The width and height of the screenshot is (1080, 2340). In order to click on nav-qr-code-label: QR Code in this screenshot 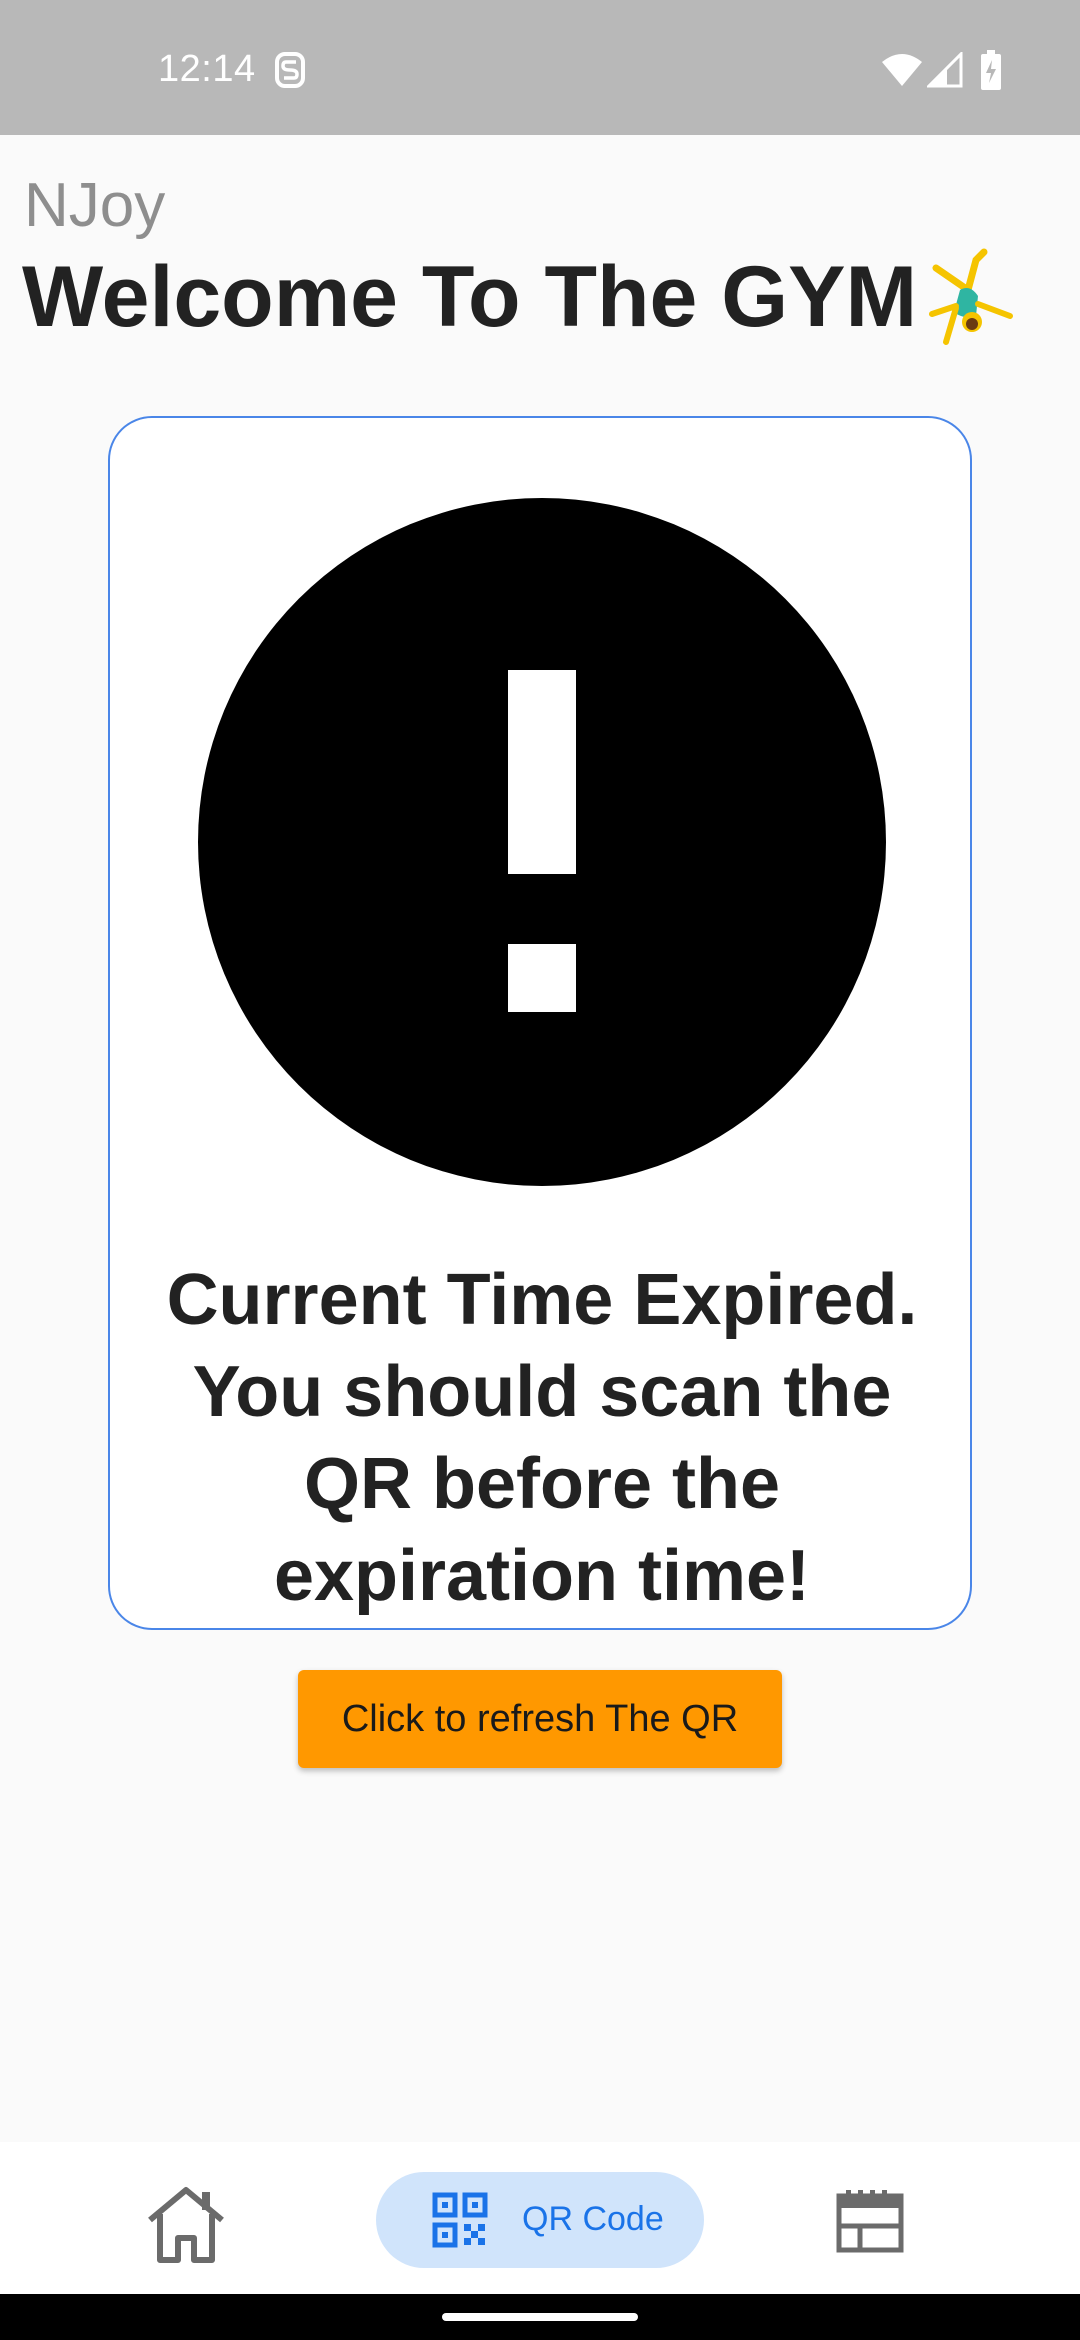, I will do `click(593, 2219)`.